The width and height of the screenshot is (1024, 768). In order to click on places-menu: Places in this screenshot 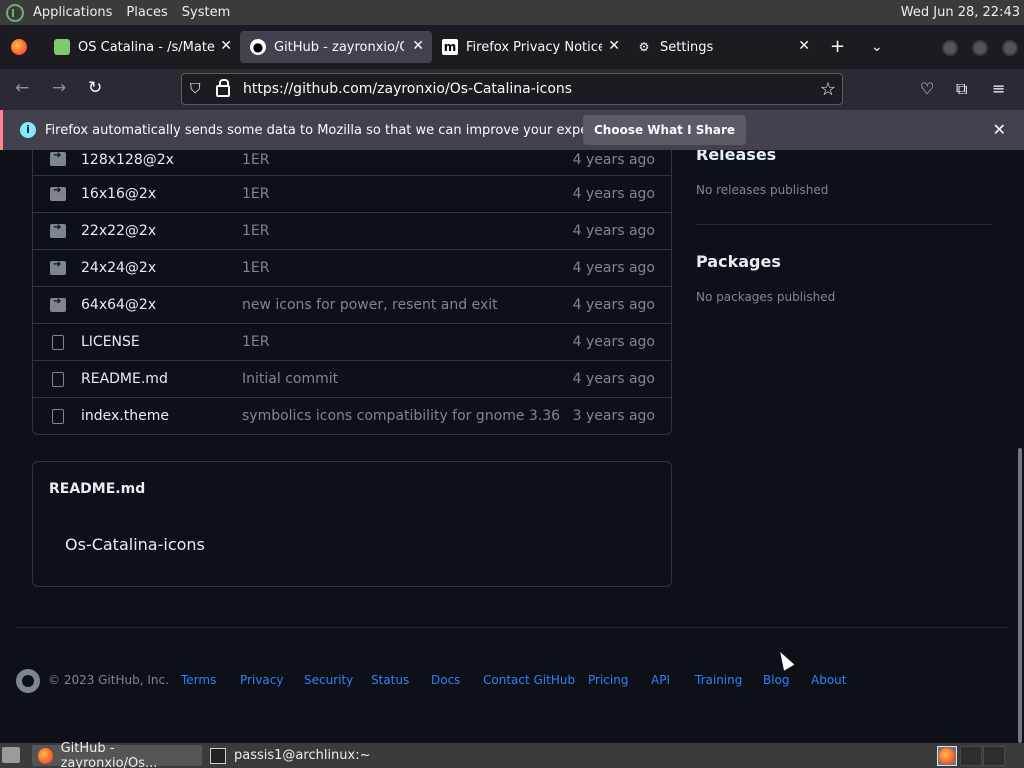, I will do `click(146, 12)`.